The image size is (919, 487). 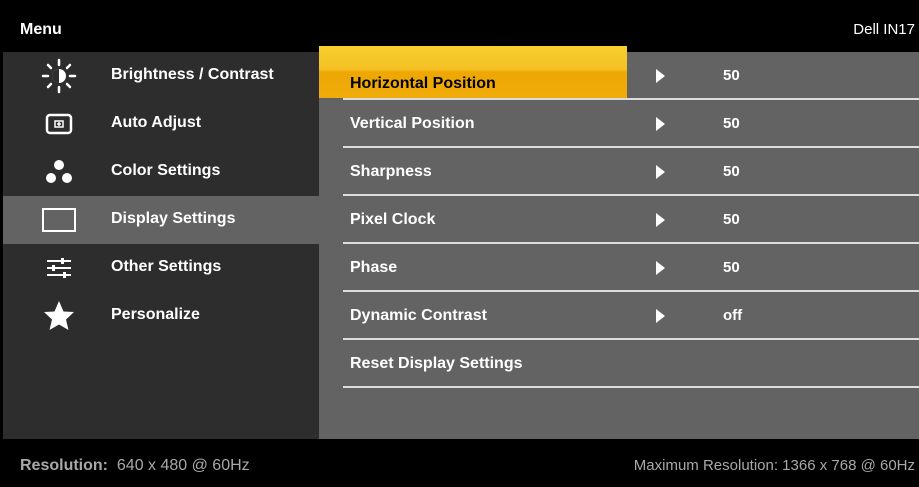 What do you see at coordinates (173, 218) in the screenshot?
I see `sidebar-item-label: Display Settings` at bounding box center [173, 218].